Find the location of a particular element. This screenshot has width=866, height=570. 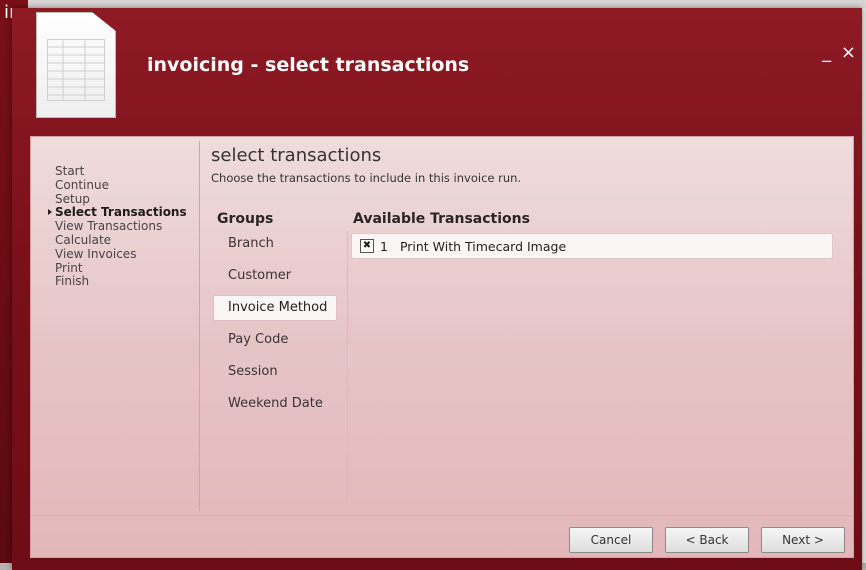

step-view-invoices: View Invoices is located at coordinates (96, 253).